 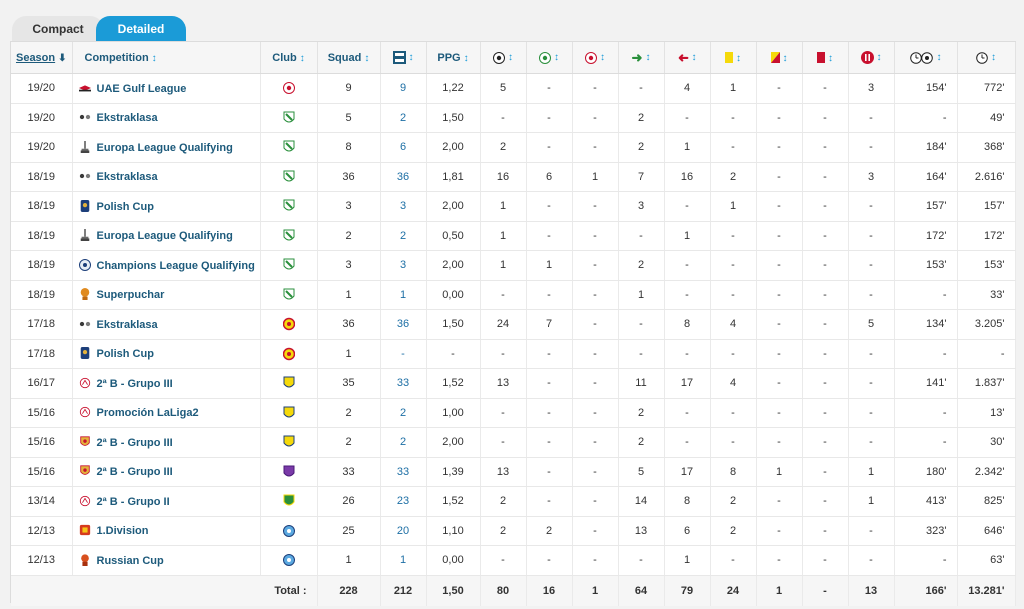 I want to click on goals-icon, so click(x=499, y=57).